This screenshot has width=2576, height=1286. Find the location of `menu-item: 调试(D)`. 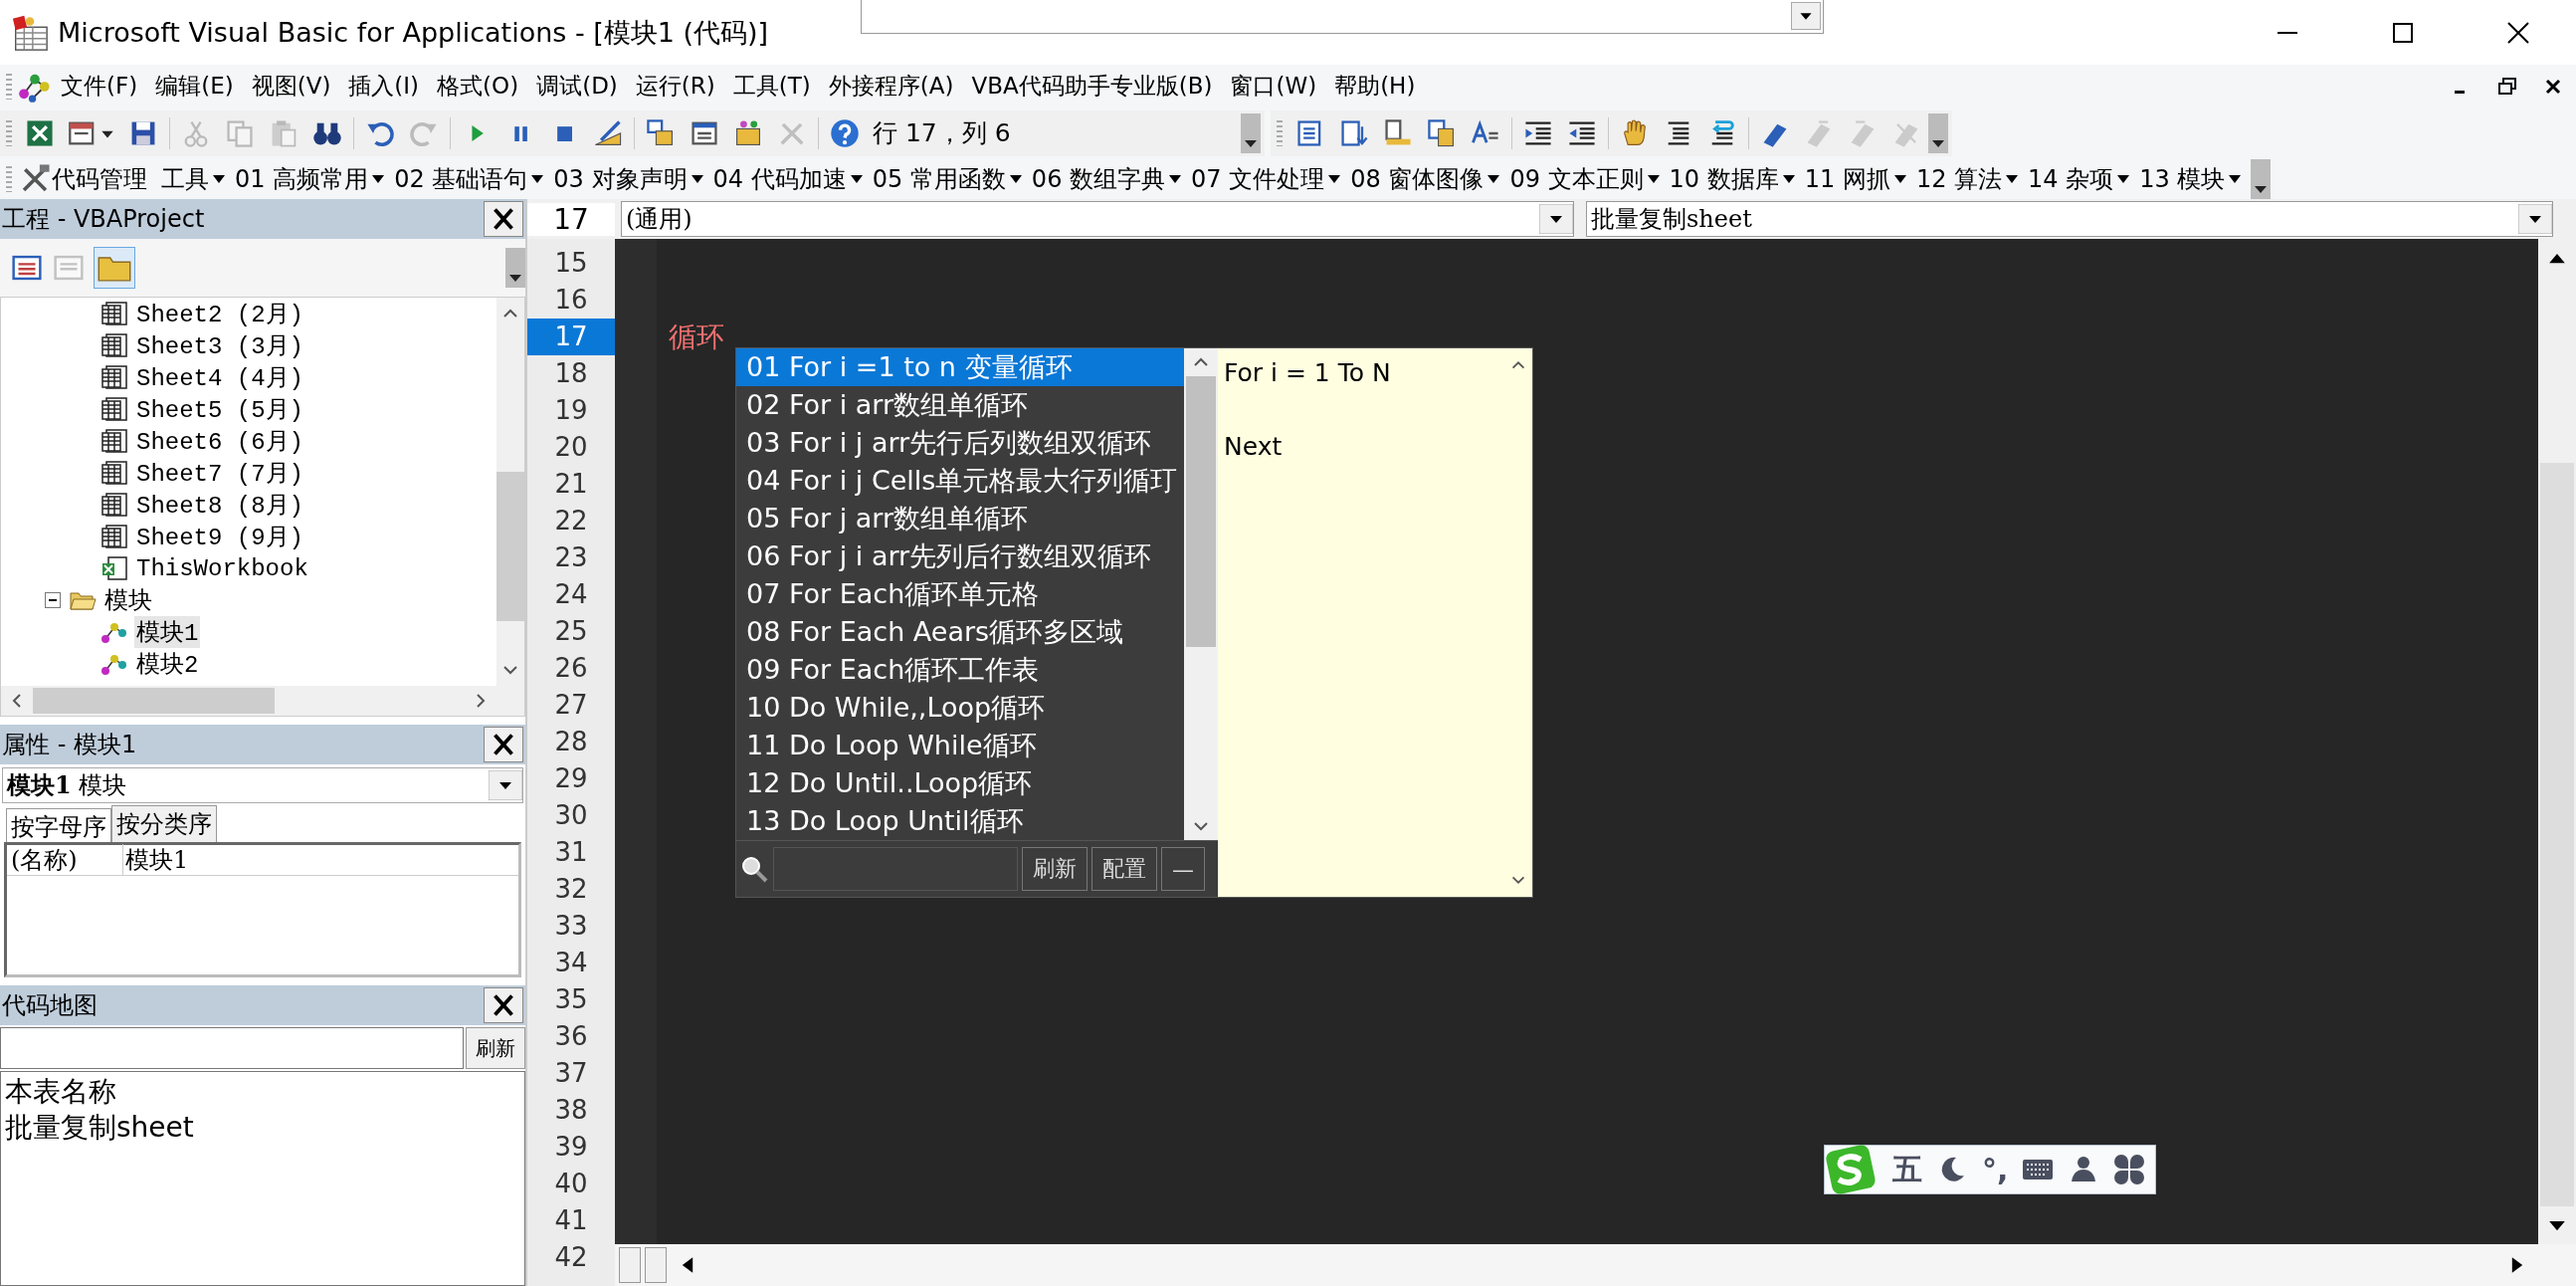

menu-item: 调试(D) is located at coordinates (577, 86).